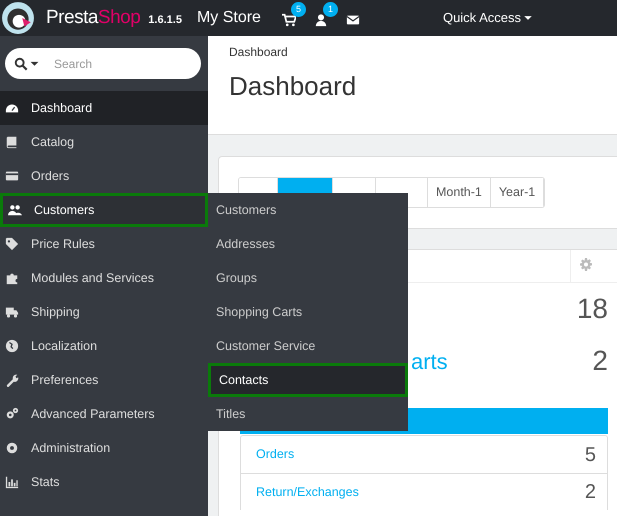 Image resolution: width=617 pixels, height=516 pixels. What do you see at coordinates (12, 278) in the screenshot?
I see `puzzle-icon` at bounding box center [12, 278].